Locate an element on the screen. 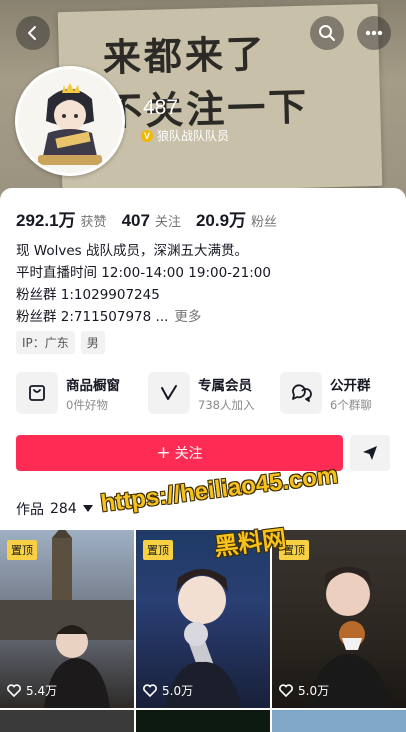  video-thumbnail: 置顶 5.0万 is located at coordinates (339, 619).